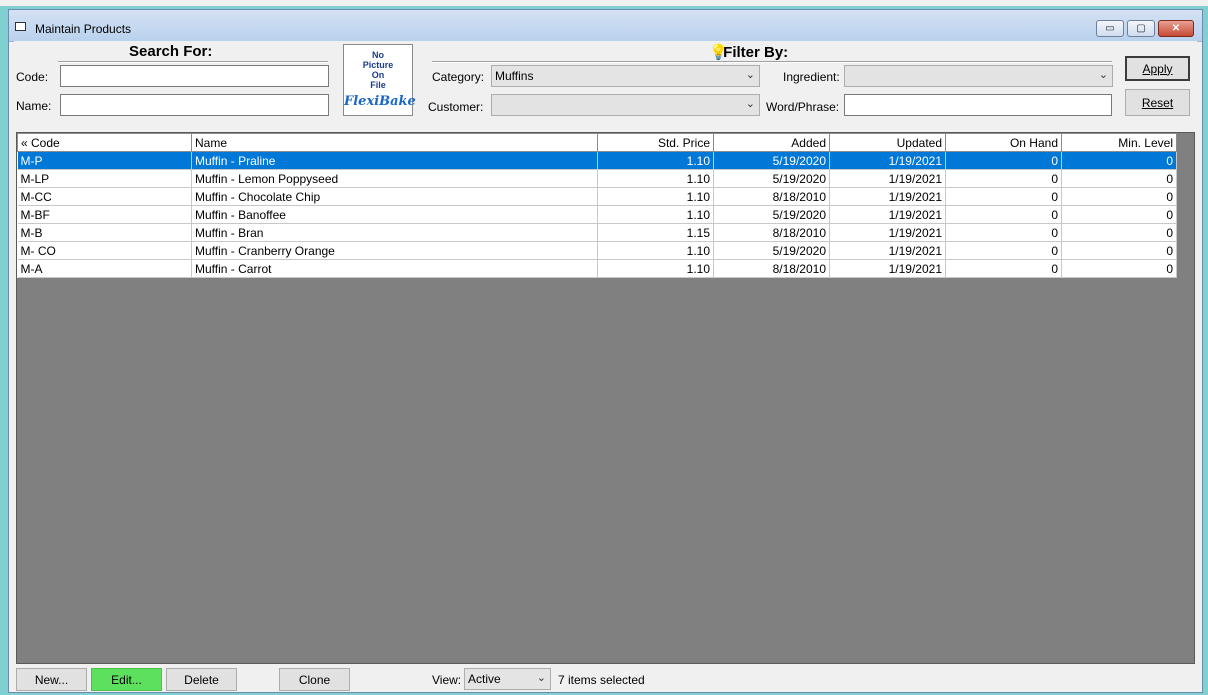 The height and width of the screenshot is (695, 1208). Describe the element at coordinates (748, 52) in the screenshot. I see `filter-heading: 💡 Filter By:` at that location.